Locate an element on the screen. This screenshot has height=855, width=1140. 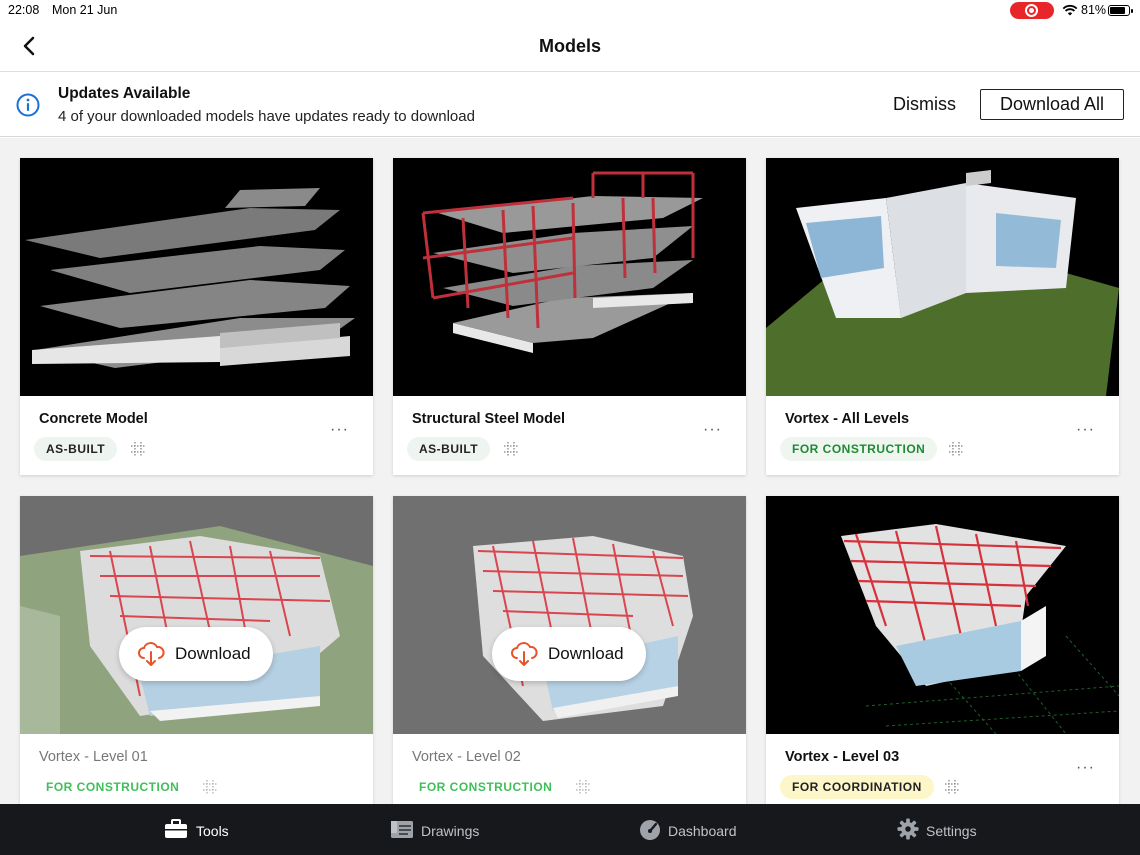
model-card-vortex-all-levels: Vortex - All Levels FOR CONSTRUCTION ··· is located at coordinates (942, 316).